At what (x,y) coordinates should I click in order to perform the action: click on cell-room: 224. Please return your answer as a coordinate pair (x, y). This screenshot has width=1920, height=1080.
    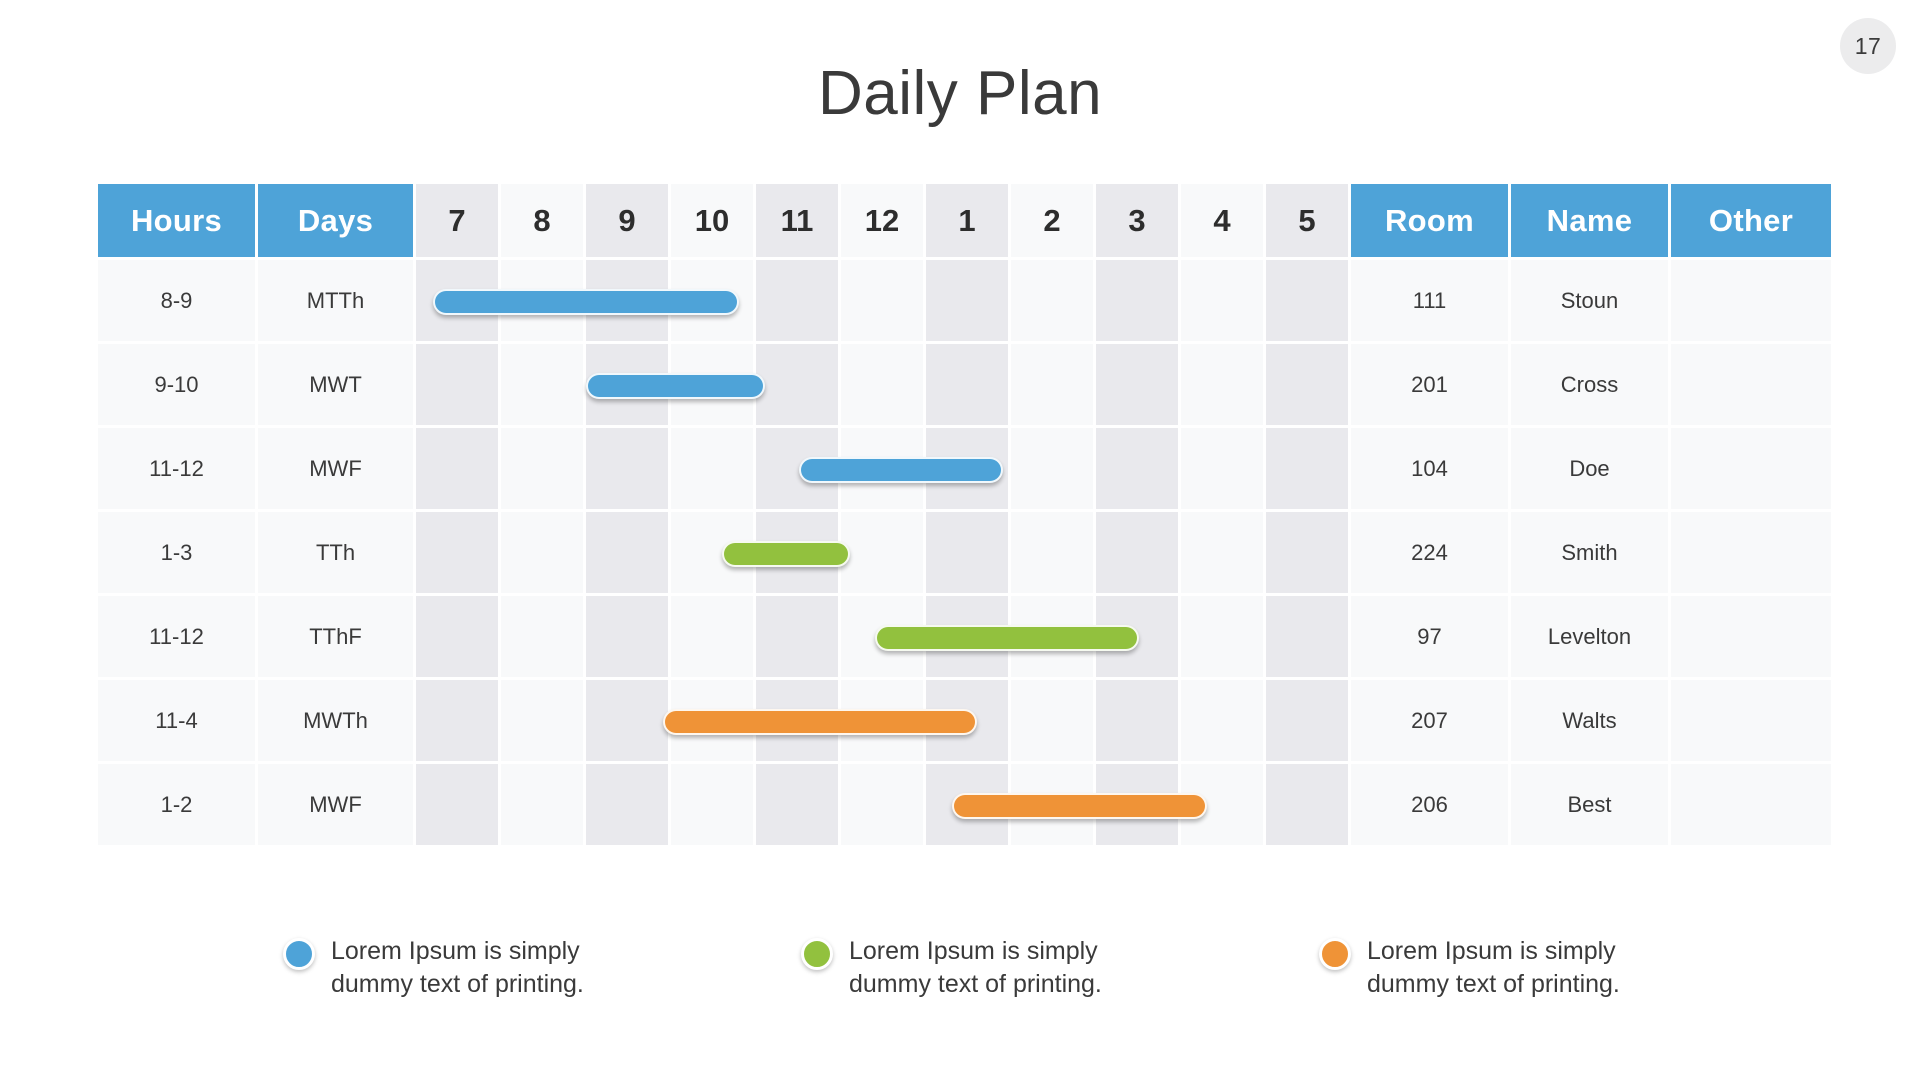
    Looking at the image, I should click on (1431, 554).